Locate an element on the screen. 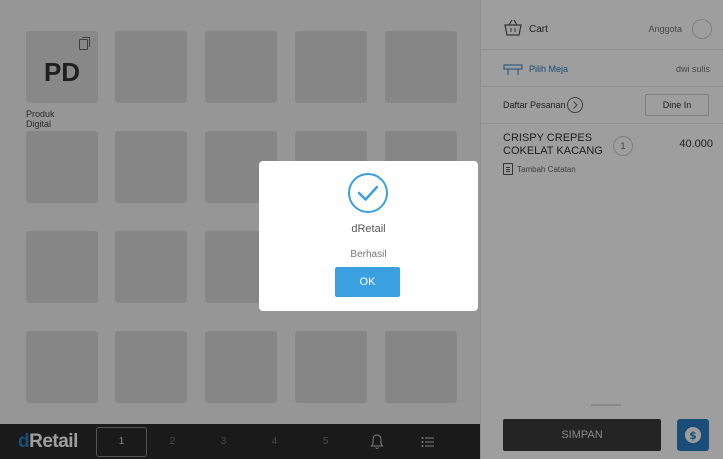 This screenshot has height=459, width=723. ok-button: OK is located at coordinates (367, 282).